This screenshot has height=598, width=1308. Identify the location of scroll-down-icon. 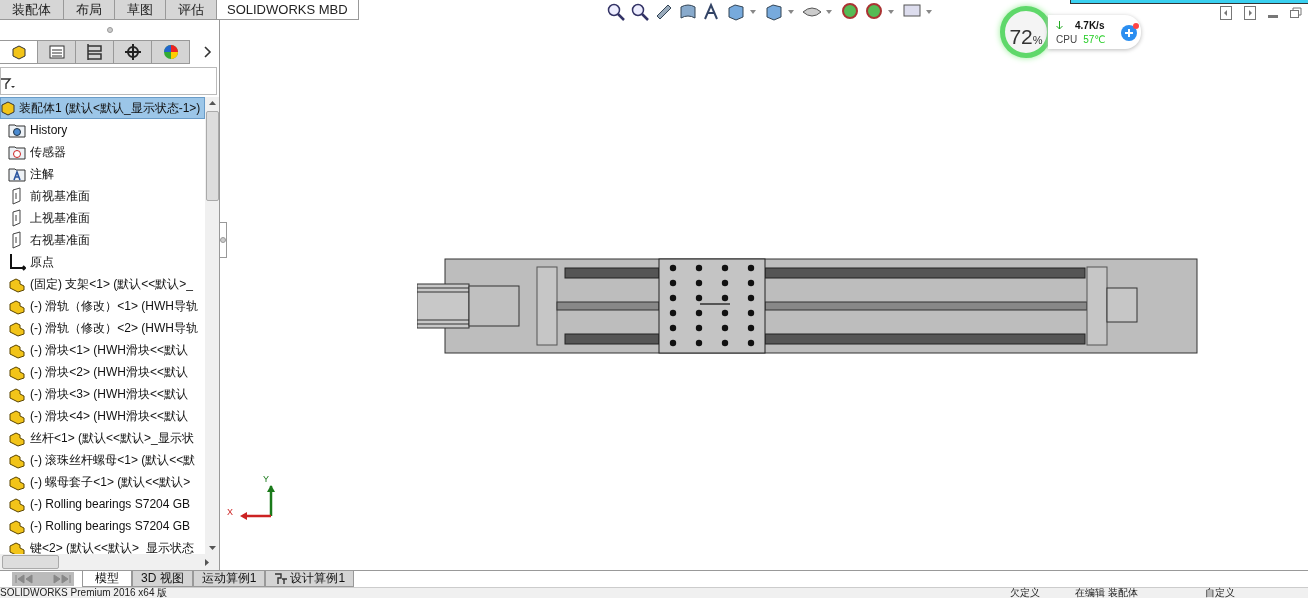
(212, 548).